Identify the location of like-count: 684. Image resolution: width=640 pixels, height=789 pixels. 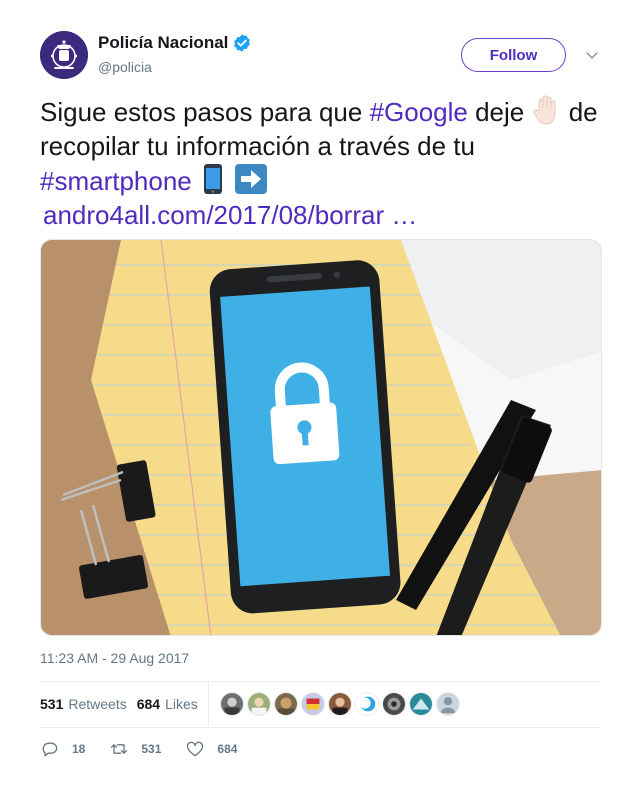
(227, 749).